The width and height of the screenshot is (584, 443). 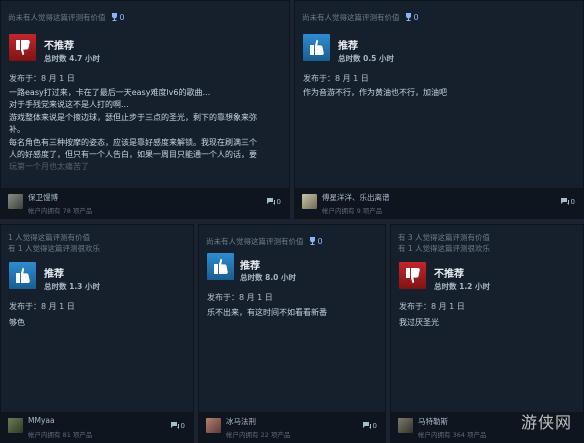 I want to click on review-line: 人的好感度了，但只有一个人告白，如果一周目只能通一个人的话，要, so click(x=133, y=155).